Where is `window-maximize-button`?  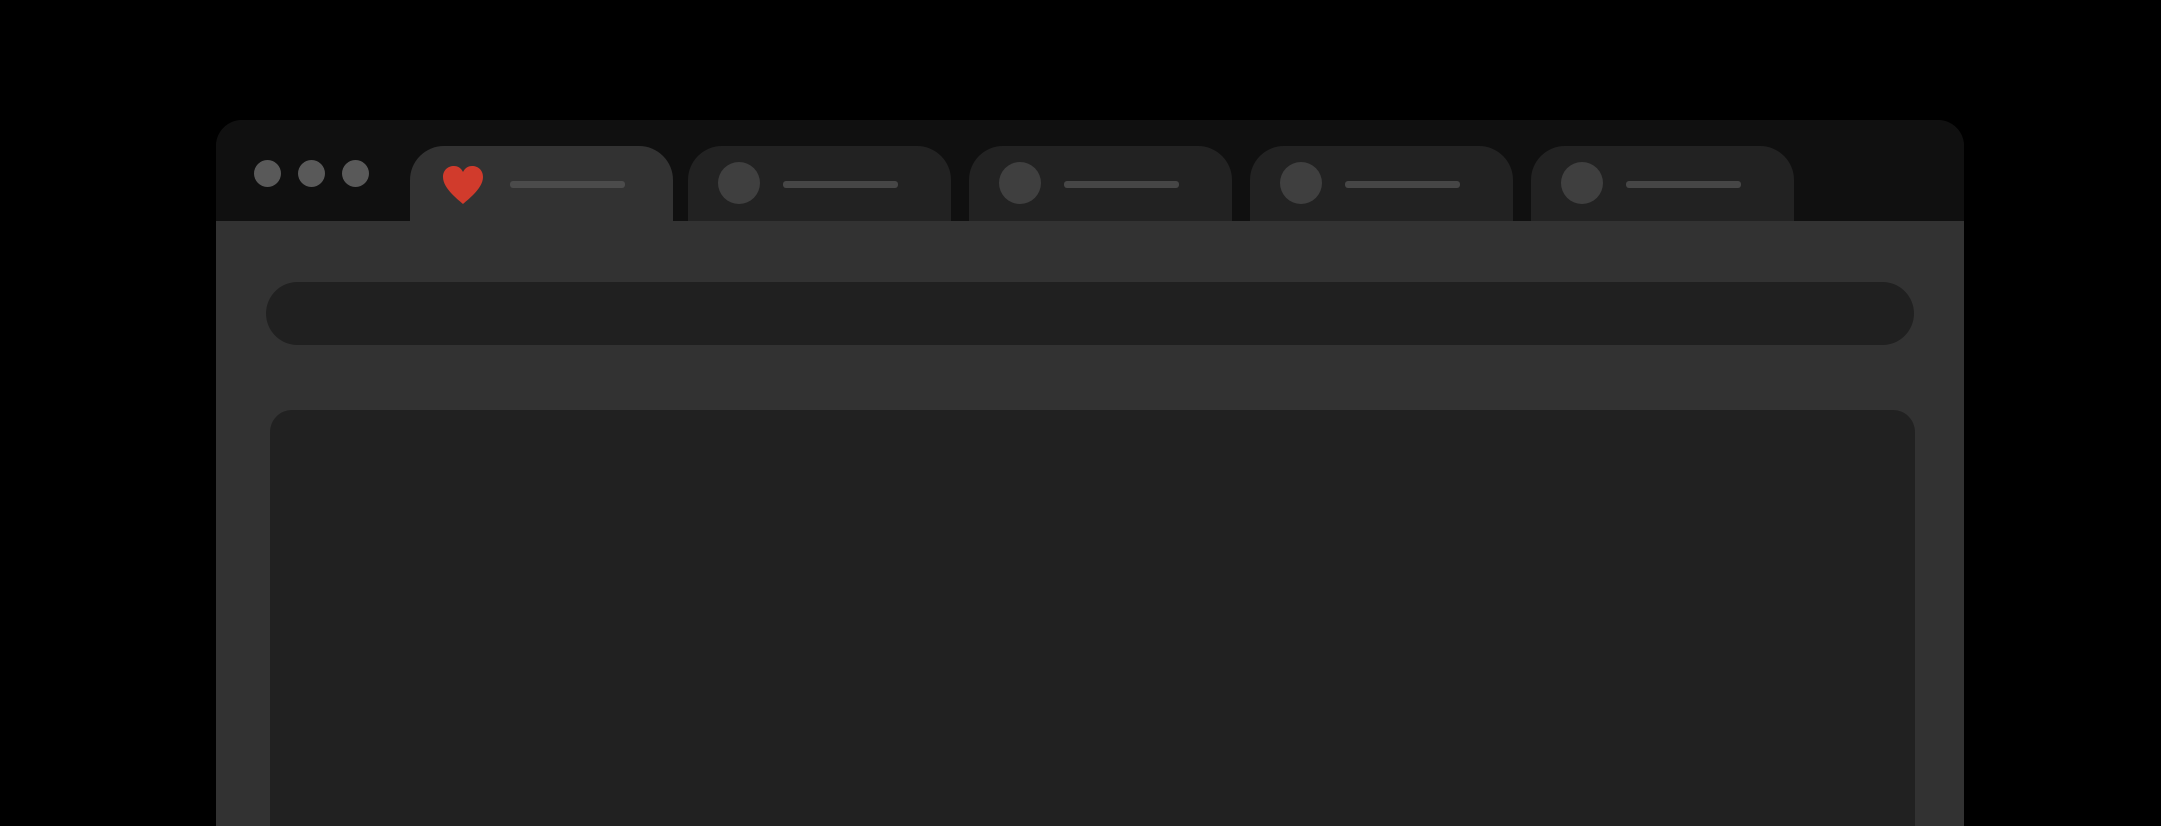 window-maximize-button is located at coordinates (355, 173).